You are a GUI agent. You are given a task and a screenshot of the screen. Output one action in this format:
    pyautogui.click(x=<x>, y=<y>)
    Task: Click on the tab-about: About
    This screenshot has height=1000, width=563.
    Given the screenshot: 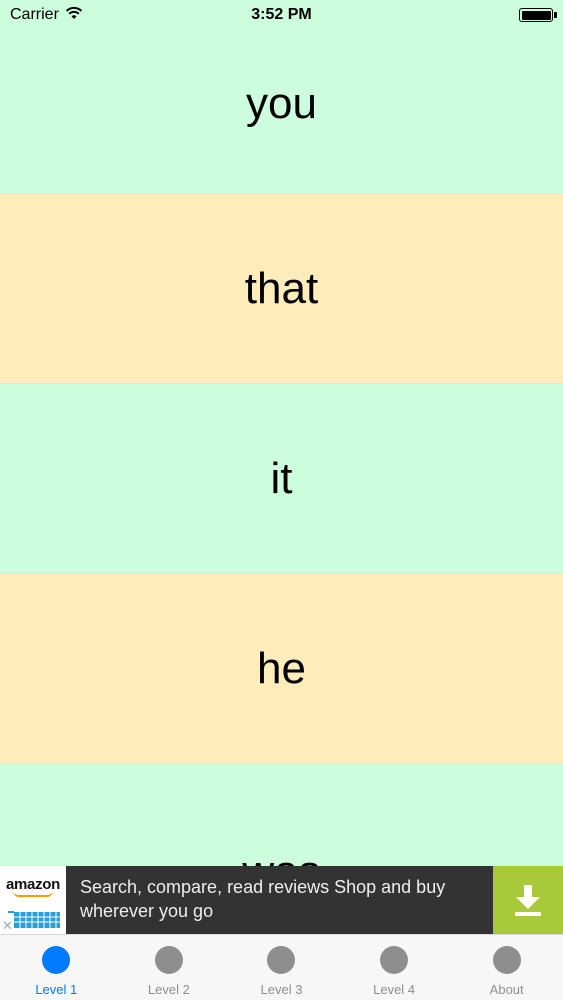 What is the action you would take?
    pyautogui.click(x=506, y=967)
    